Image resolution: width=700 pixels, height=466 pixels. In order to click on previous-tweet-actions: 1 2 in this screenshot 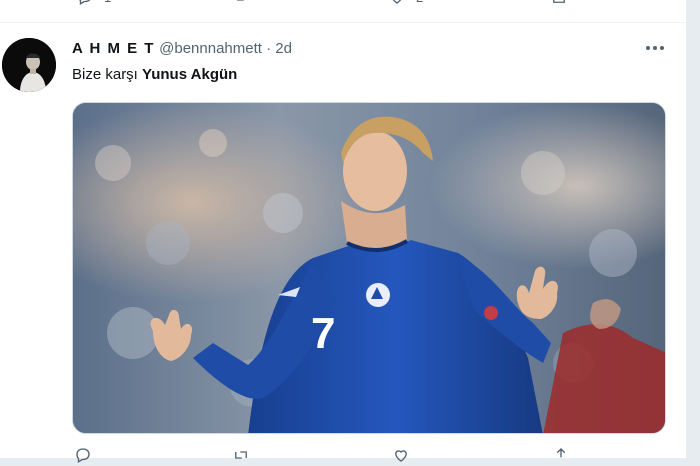, I will do `click(343, 6)`.